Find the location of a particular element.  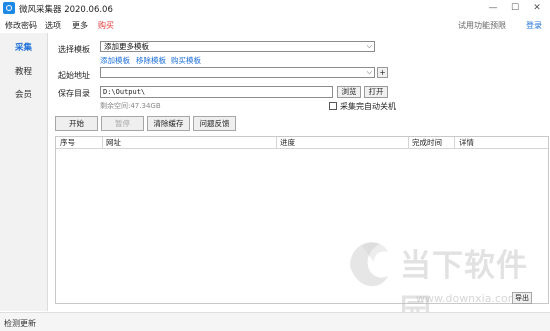

menu-more: 更多 is located at coordinates (80, 25).